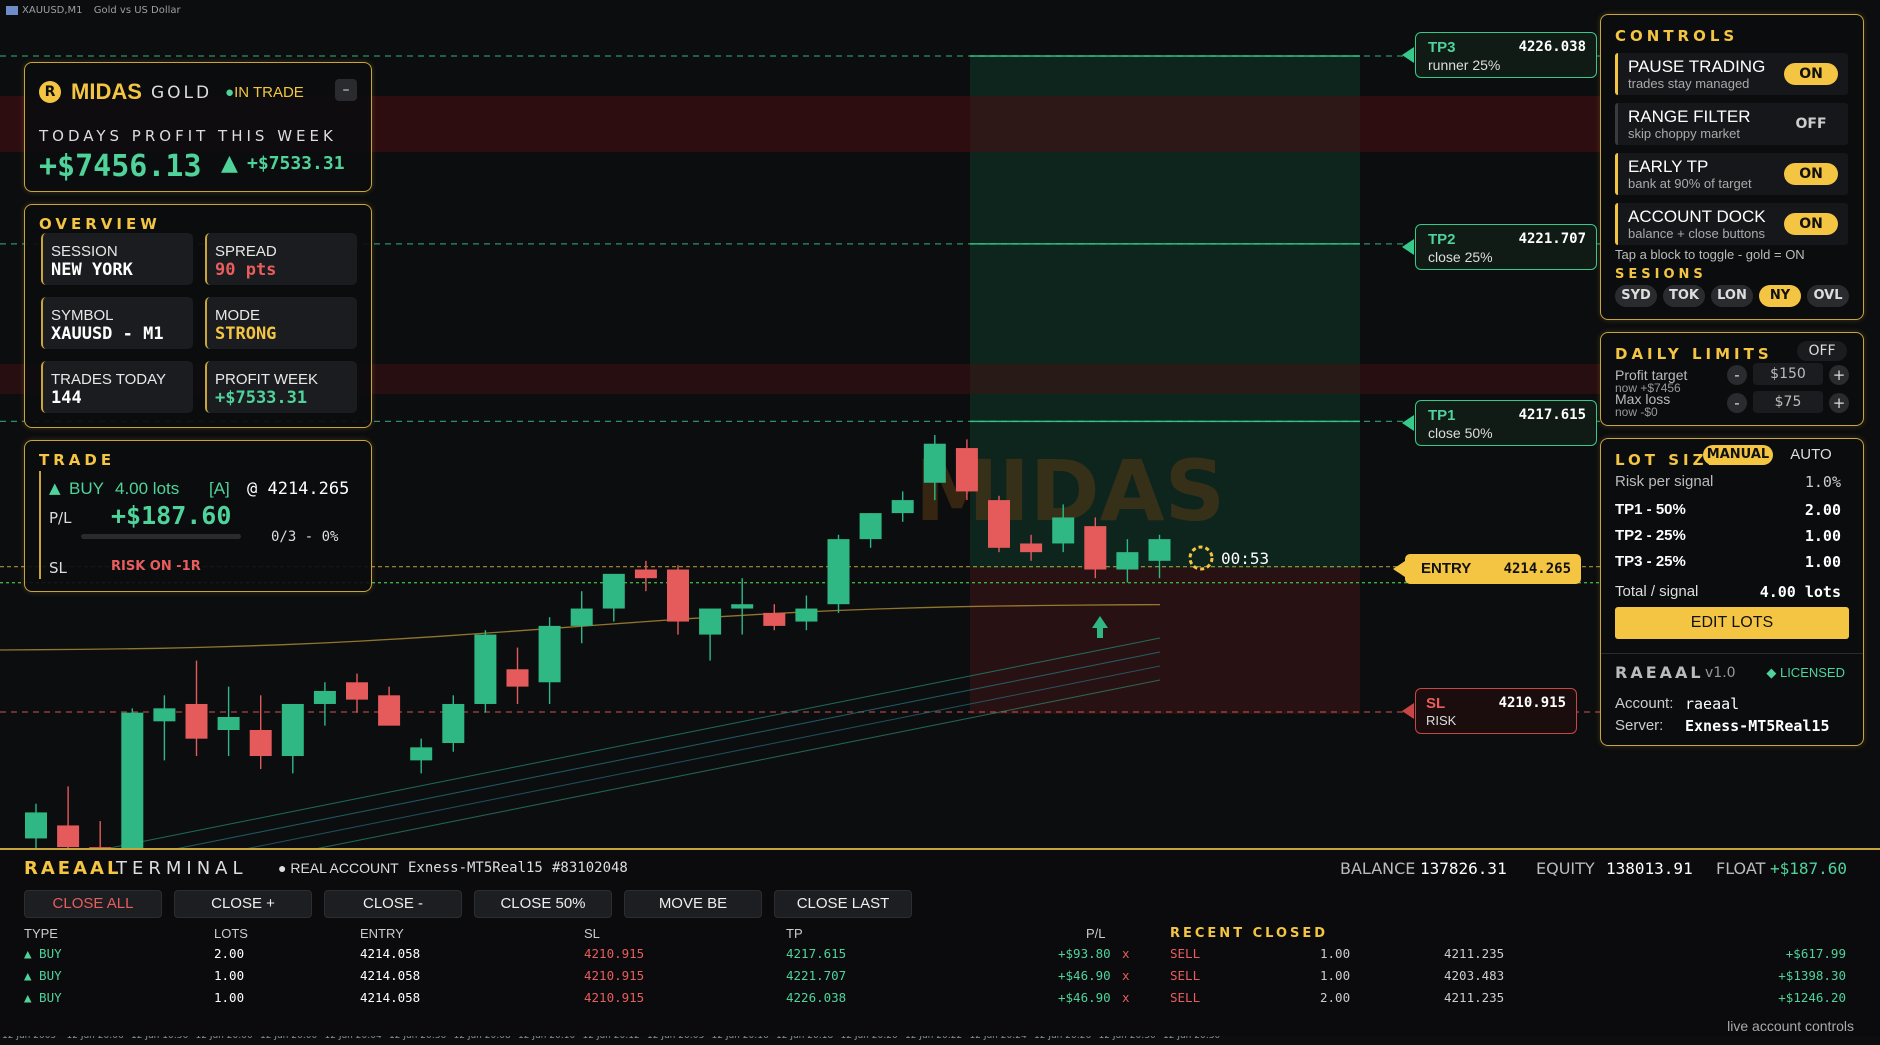 This screenshot has height=1045, width=1880. What do you see at coordinates (1823, 510) in the screenshot?
I see `tp1-lot-value: 2.00` at bounding box center [1823, 510].